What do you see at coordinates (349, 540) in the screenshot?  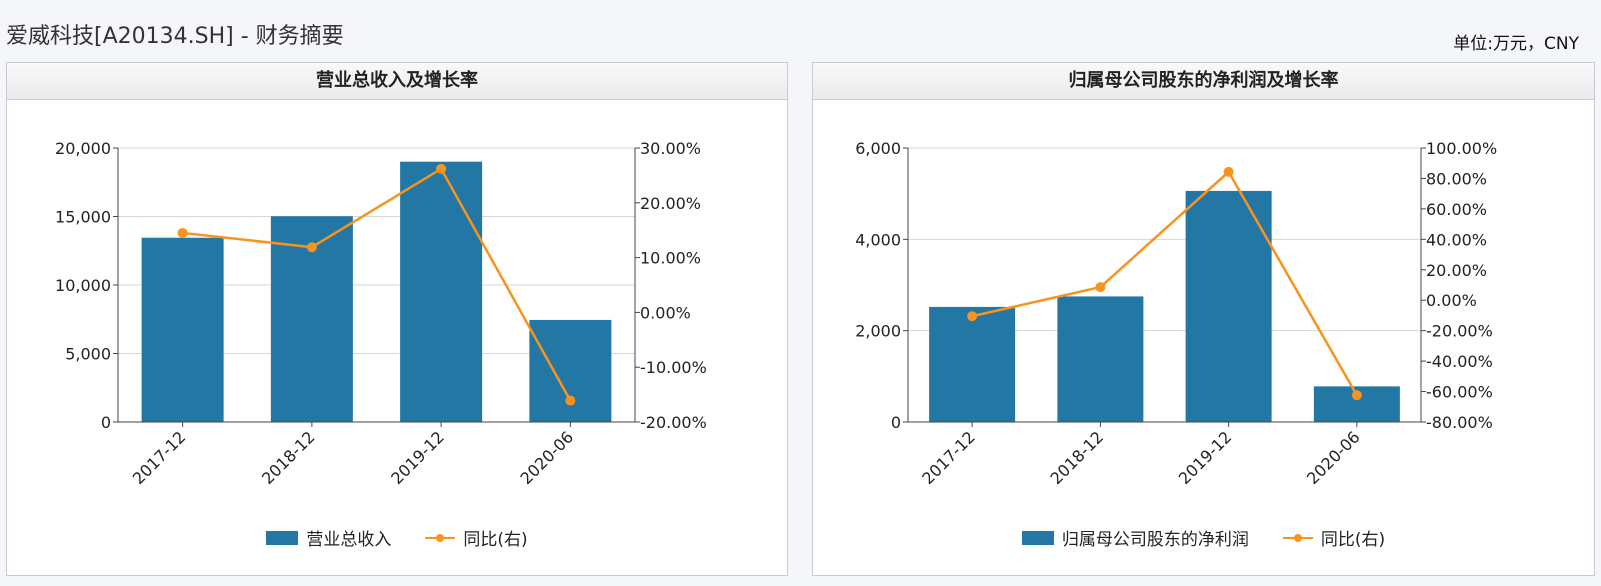 I see `legend-label-revenue: 营业总收入` at bounding box center [349, 540].